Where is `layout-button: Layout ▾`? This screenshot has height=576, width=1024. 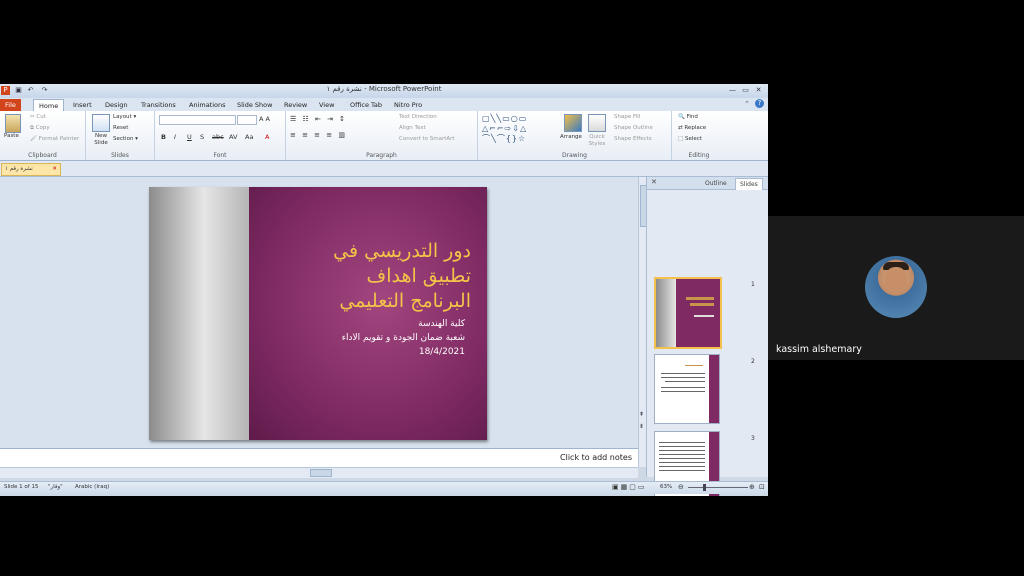 layout-button: Layout ▾ is located at coordinates (124, 117).